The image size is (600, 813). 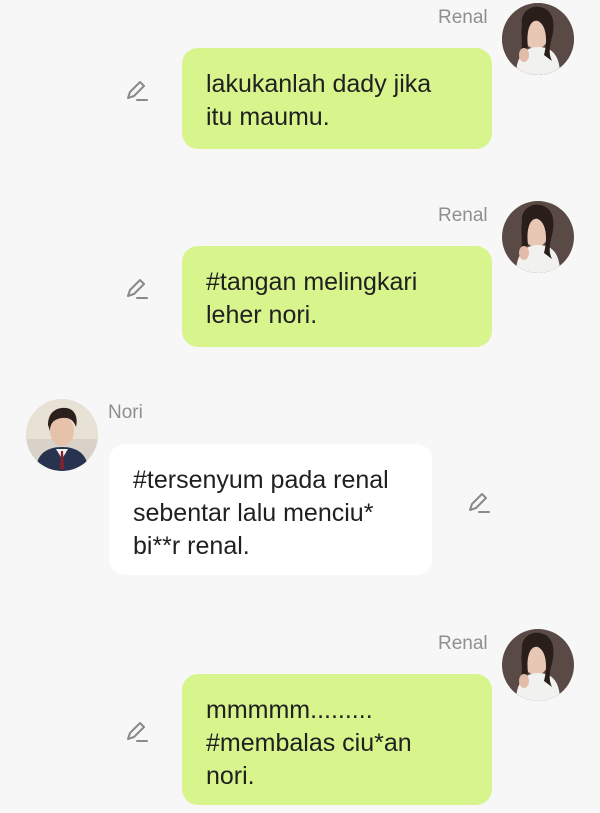 What do you see at coordinates (337, 739) in the screenshot?
I see `message-bubble: mmmmm......... #membalas ciu*an nori.` at bounding box center [337, 739].